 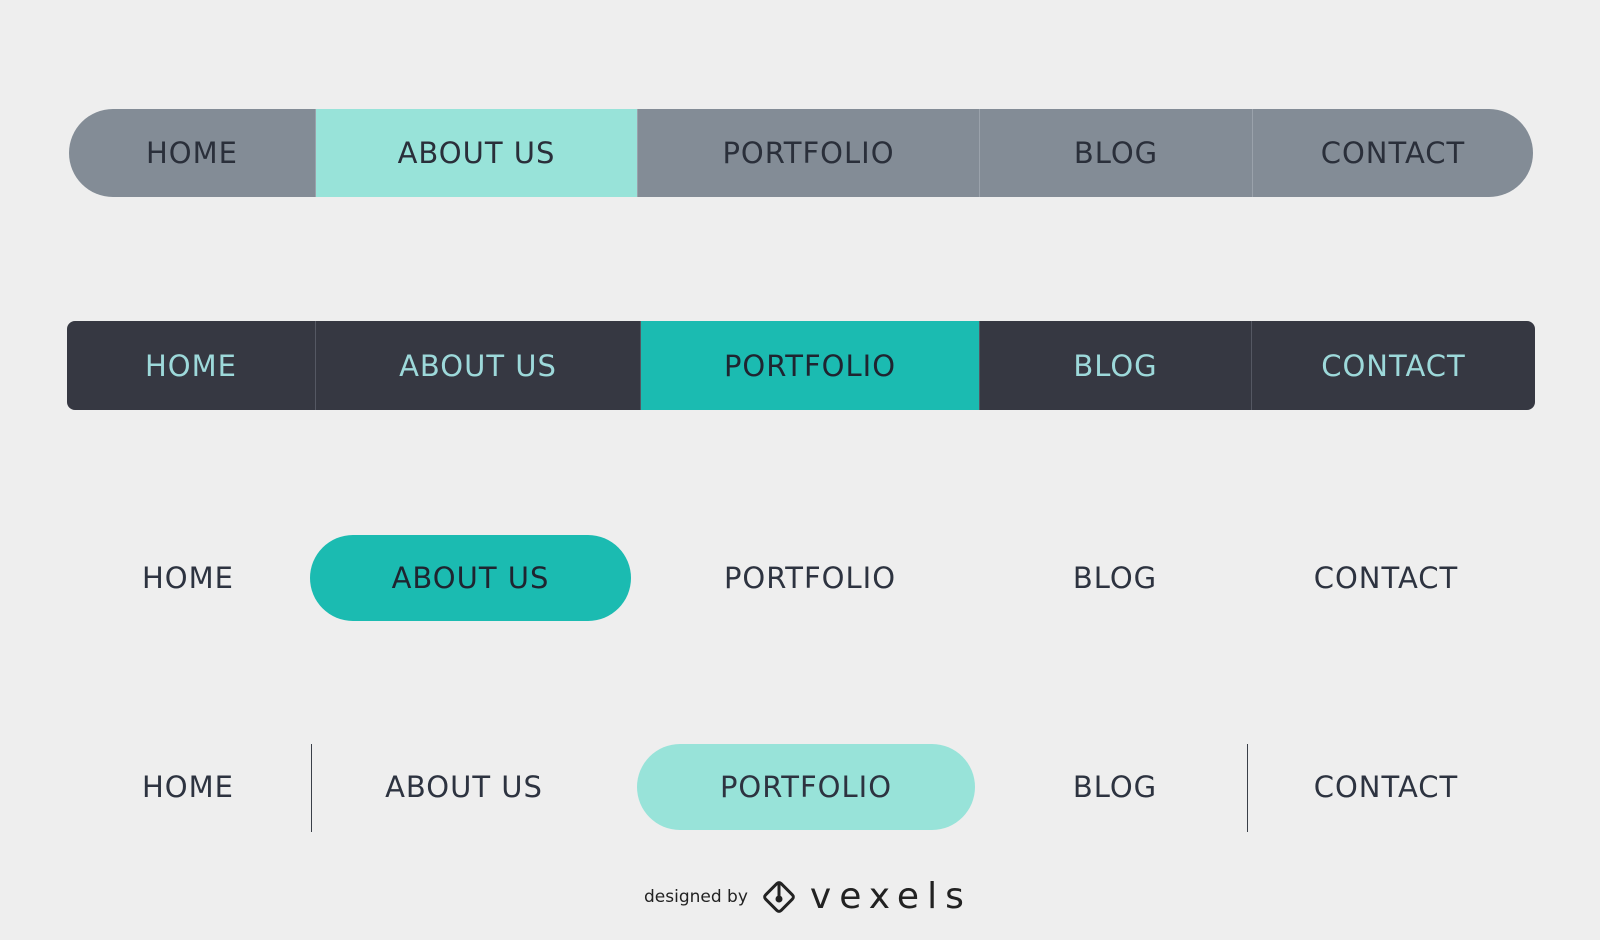 I want to click on credit: designed by vexels, so click(x=808, y=896).